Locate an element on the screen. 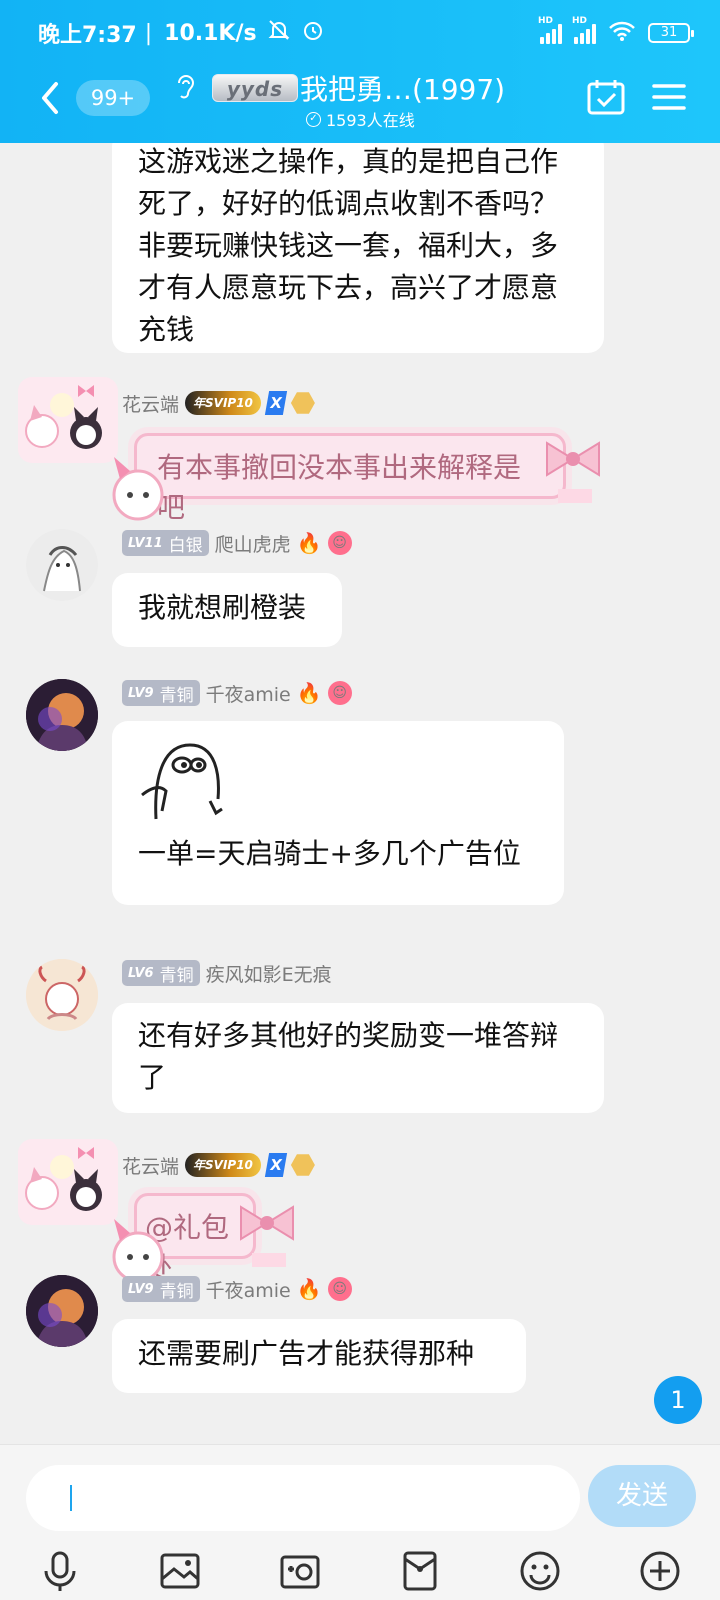  message-bubble: 我就想刷橙装 is located at coordinates (227, 610).